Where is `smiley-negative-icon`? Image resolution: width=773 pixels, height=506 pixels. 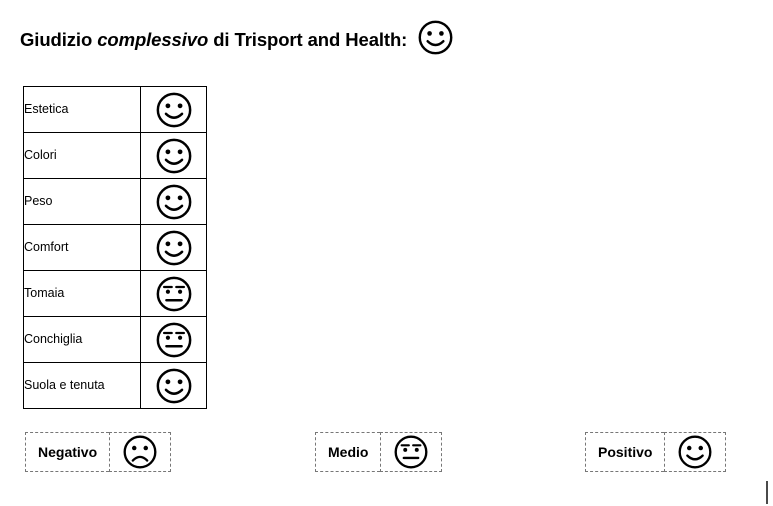 smiley-negative-icon is located at coordinates (140, 452).